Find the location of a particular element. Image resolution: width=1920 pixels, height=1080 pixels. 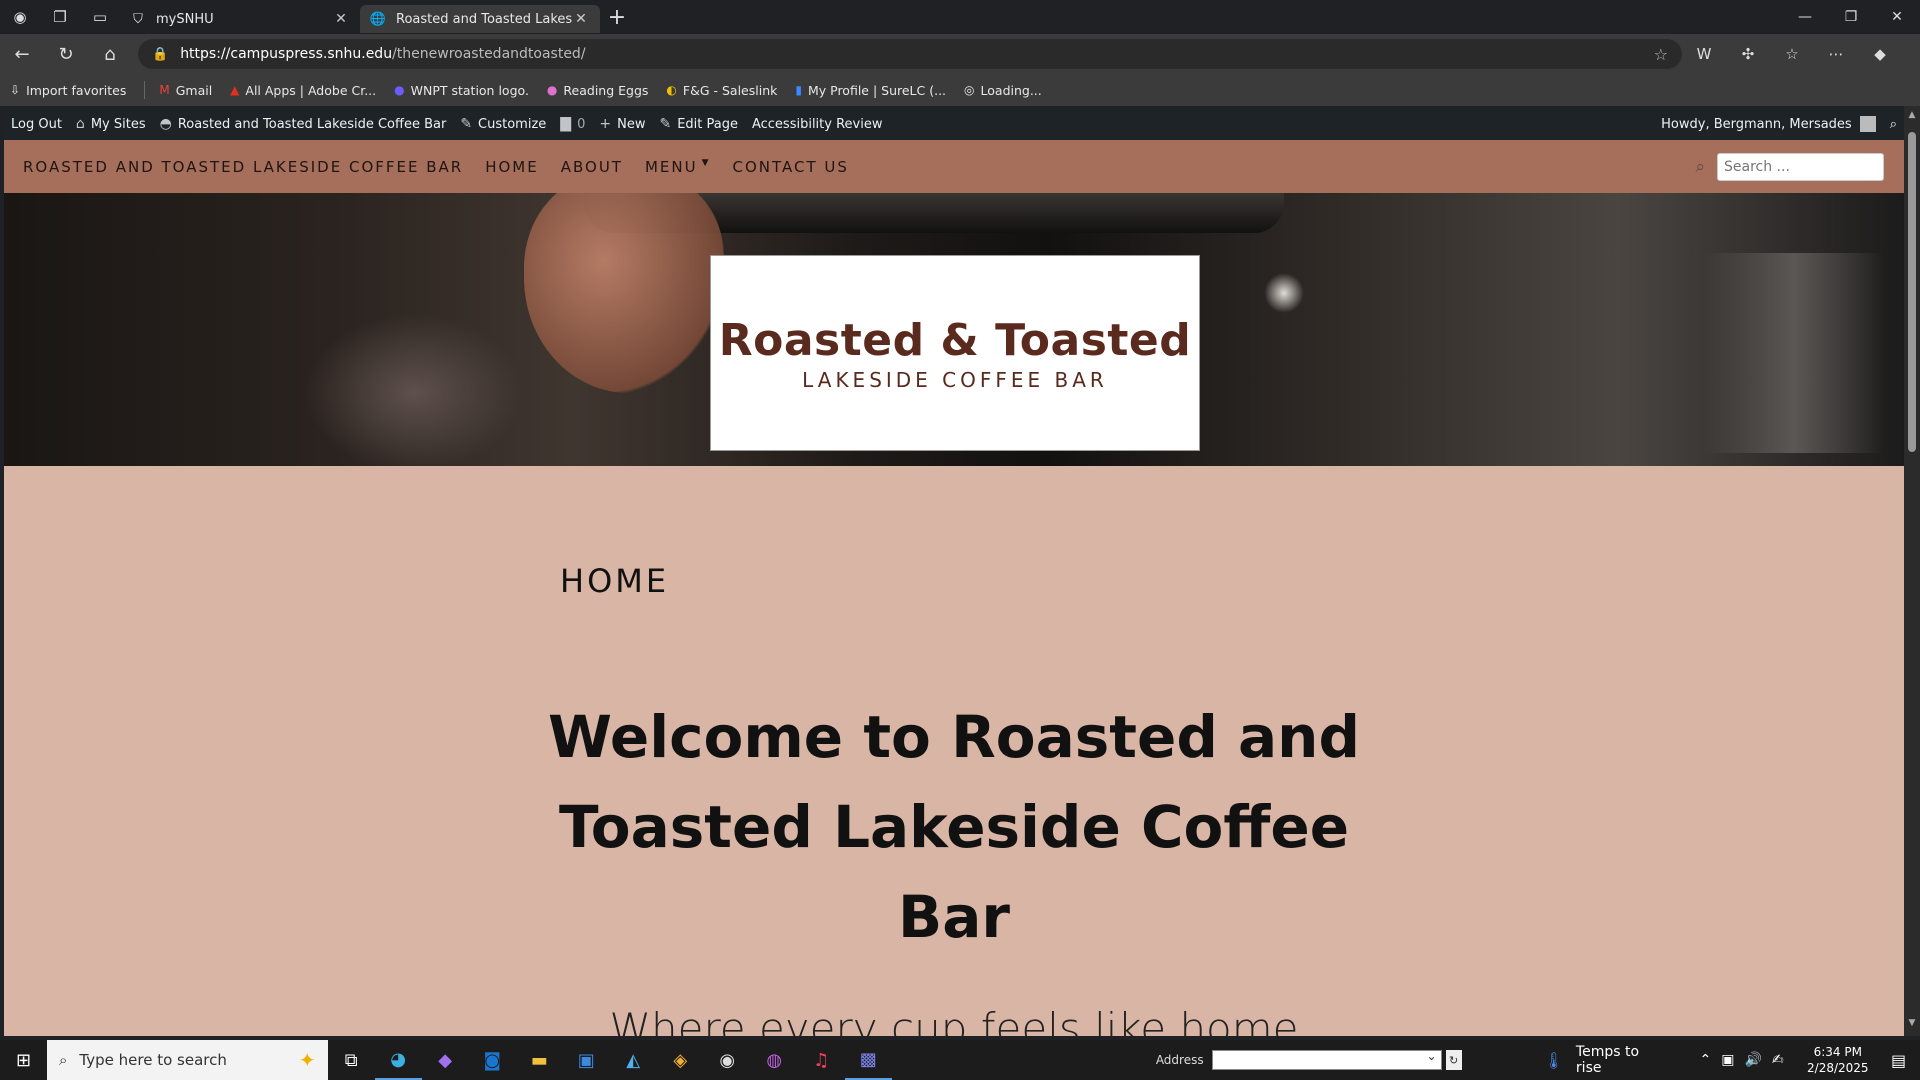

close-window-icon: ✕ is located at coordinates (1897, 17).